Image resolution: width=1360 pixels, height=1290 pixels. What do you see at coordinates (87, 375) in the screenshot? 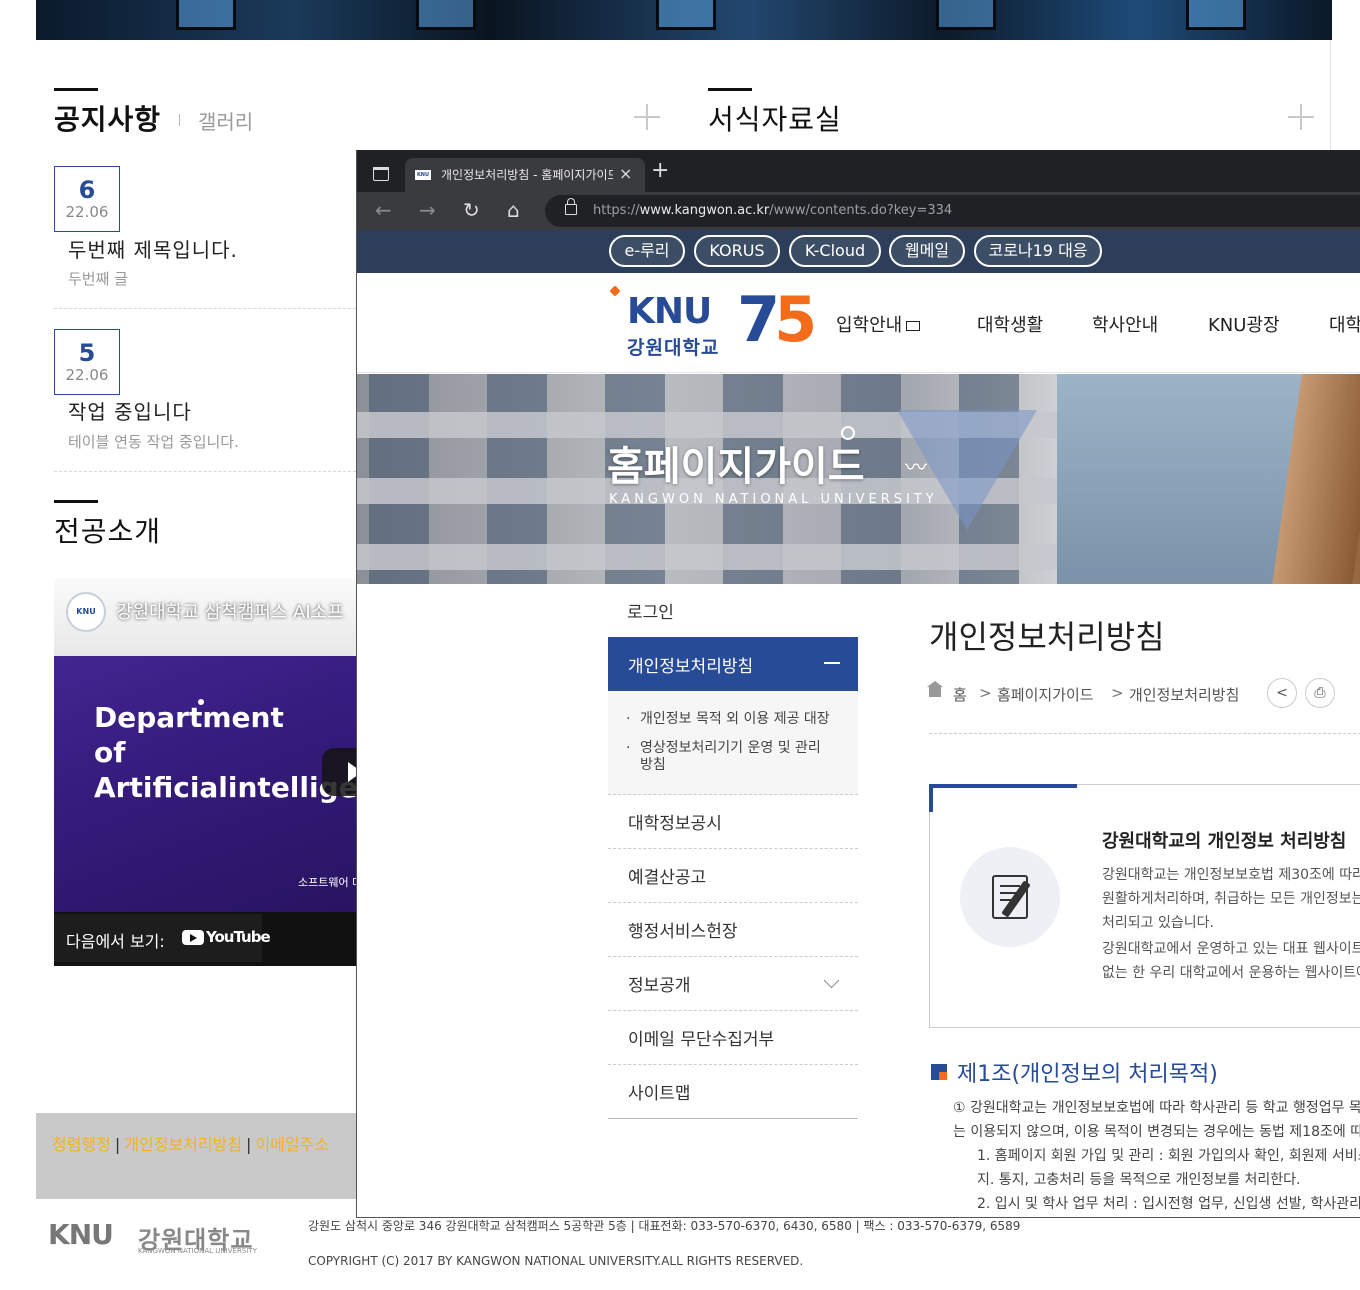
I see `notice-month: 22.06` at bounding box center [87, 375].